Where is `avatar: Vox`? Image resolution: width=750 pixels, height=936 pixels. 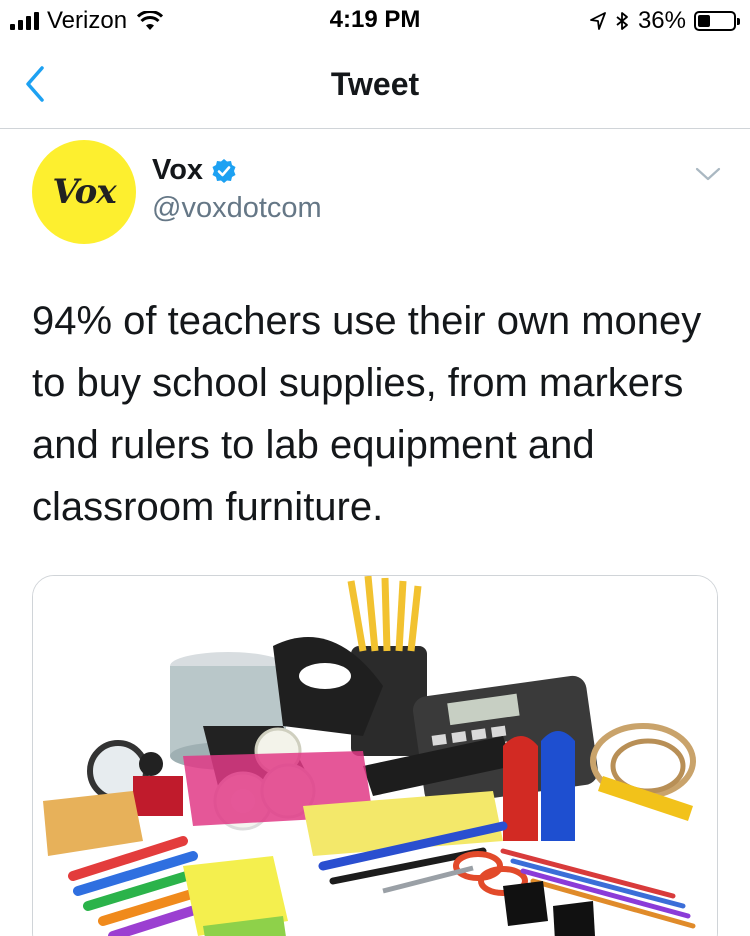
avatar: Vox is located at coordinates (84, 192).